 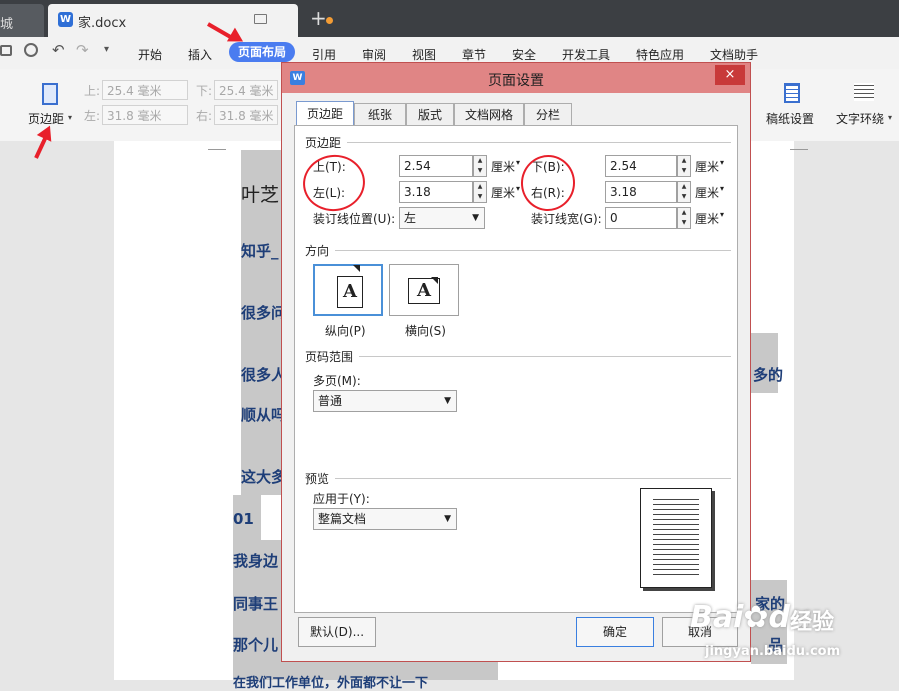 I want to click on watermark-exp: 经验, so click(x=812, y=622).